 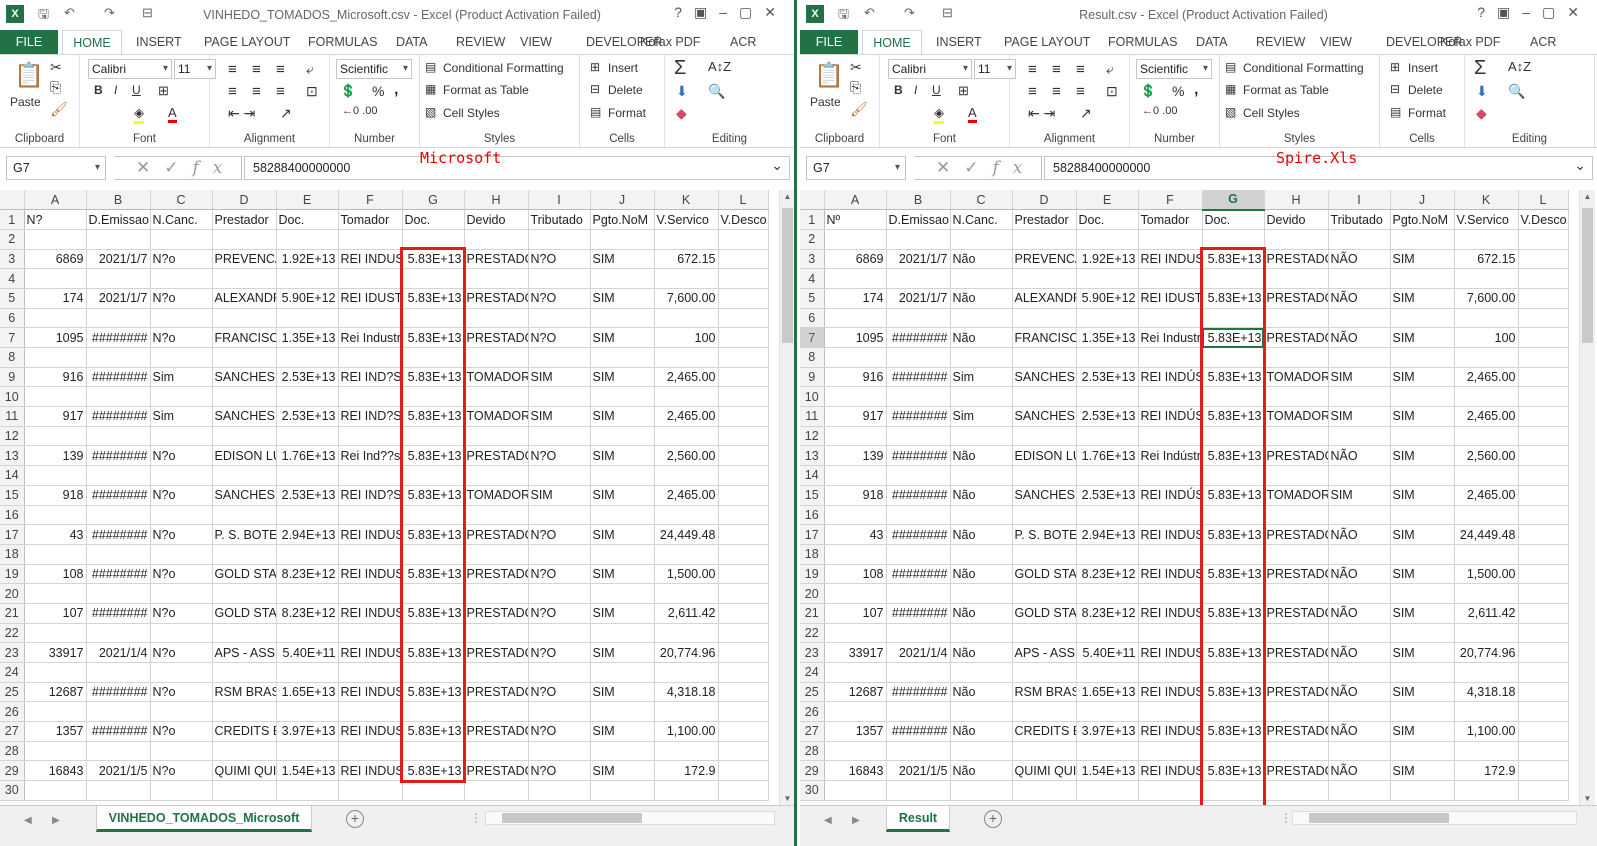 I want to click on cell-a29: 16843, so click(x=855, y=771).